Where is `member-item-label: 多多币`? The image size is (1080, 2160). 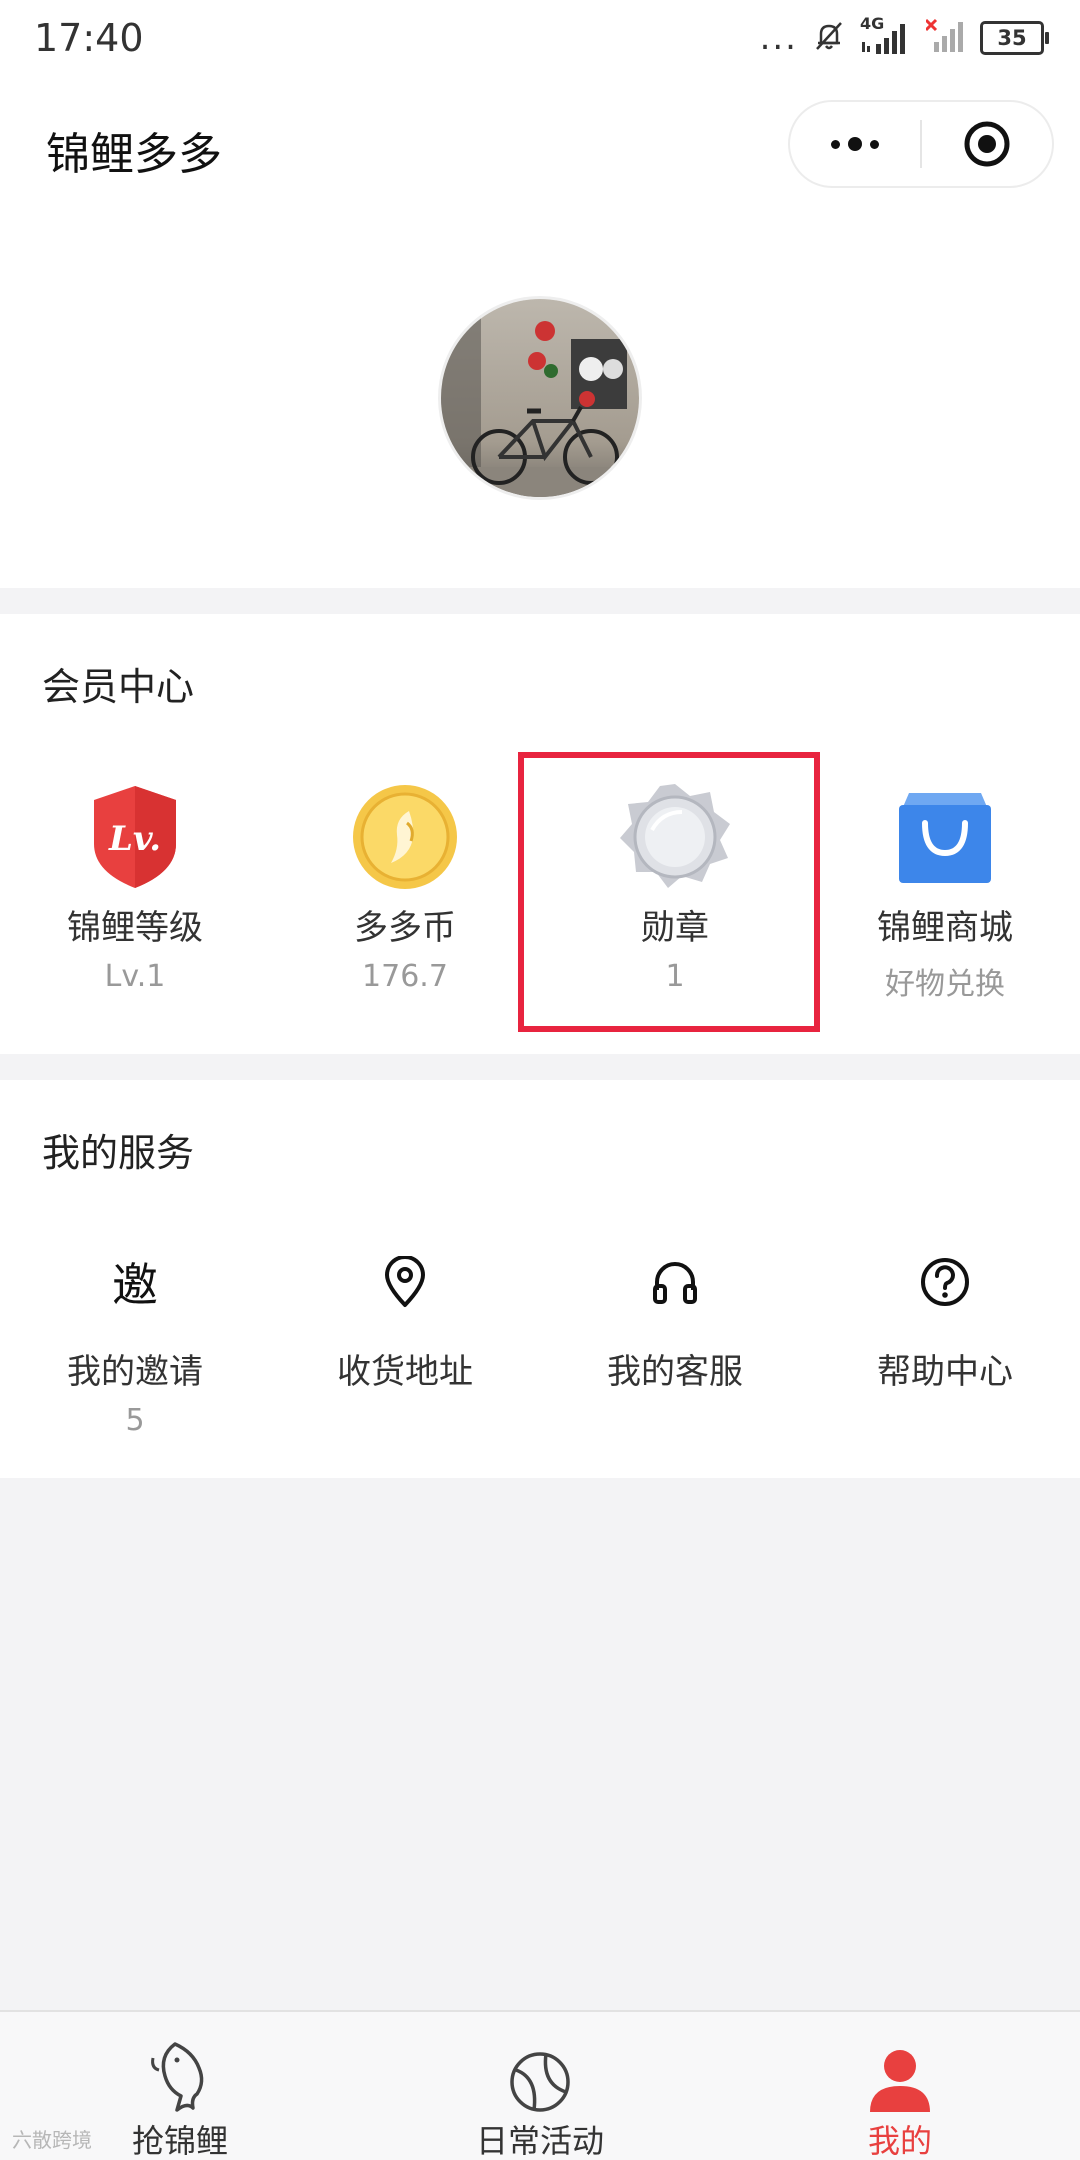
member-item-label: 多多币 is located at coordinates (405, 928).